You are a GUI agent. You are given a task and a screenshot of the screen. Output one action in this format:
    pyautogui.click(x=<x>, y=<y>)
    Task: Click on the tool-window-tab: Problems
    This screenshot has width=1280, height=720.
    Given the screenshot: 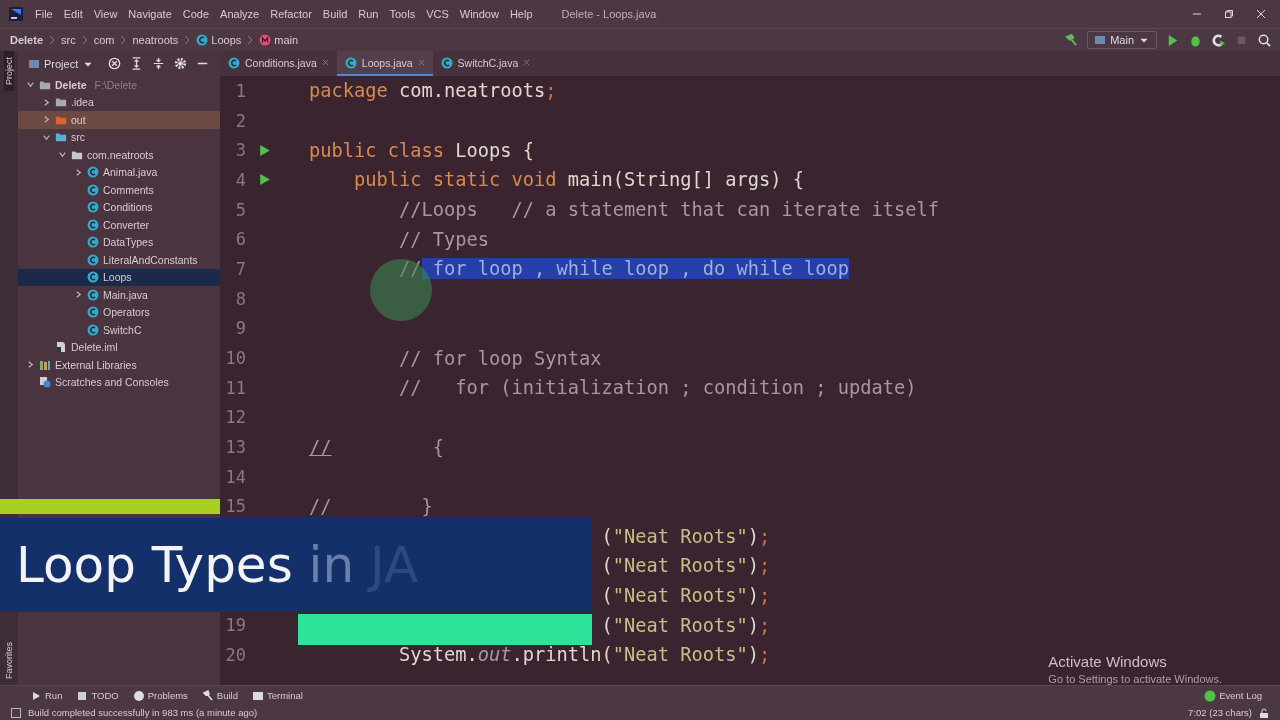 What is the action you would take?
    pyautogui.click(x=160, y=695)
    